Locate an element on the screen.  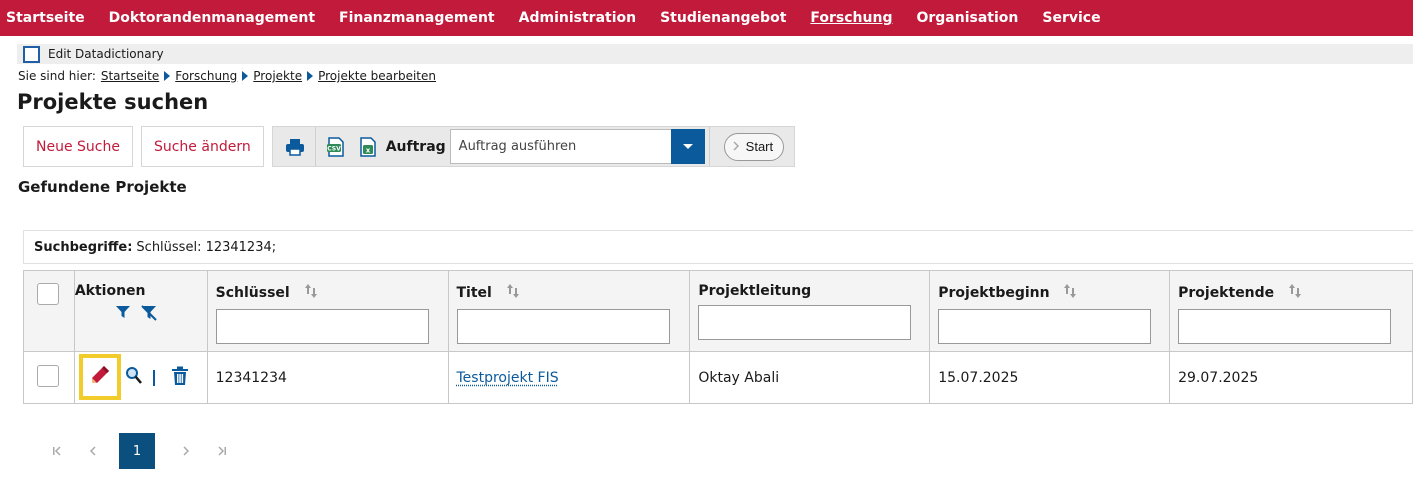
svg-text: CSV is located at coordinates (334, 148).